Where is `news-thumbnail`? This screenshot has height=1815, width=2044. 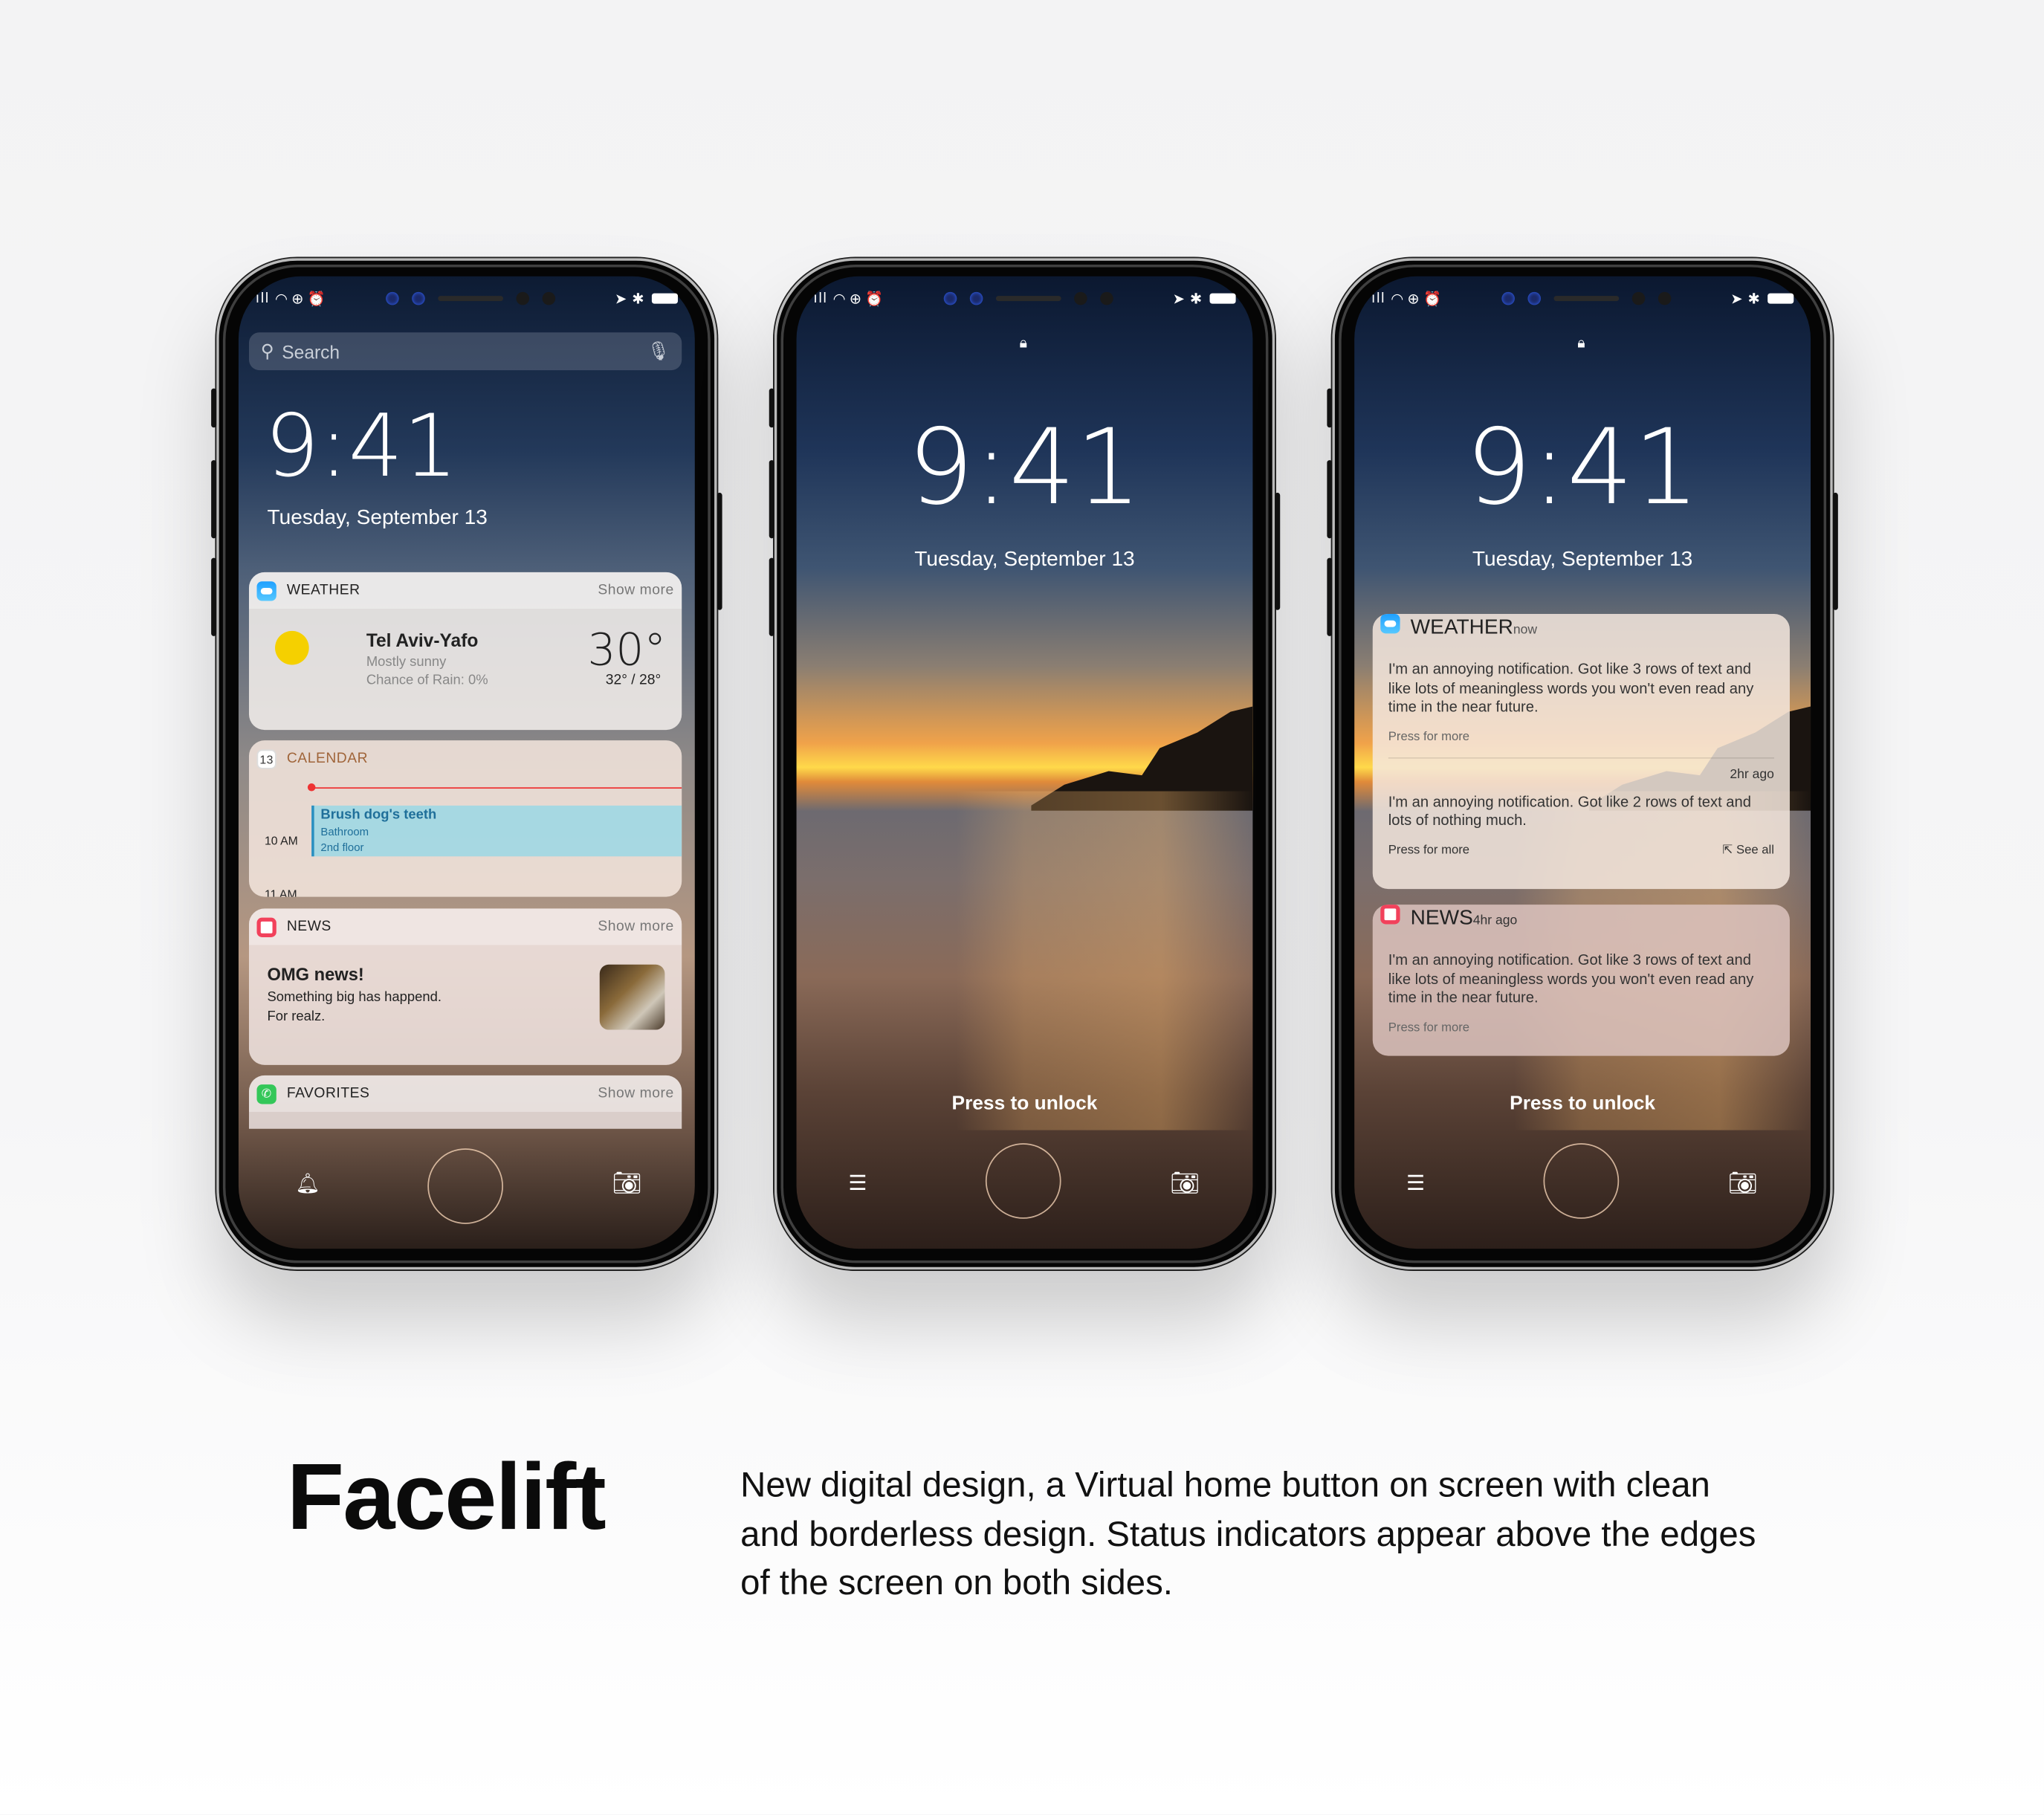
news-thumbnail is located at coordinates (632, 997).